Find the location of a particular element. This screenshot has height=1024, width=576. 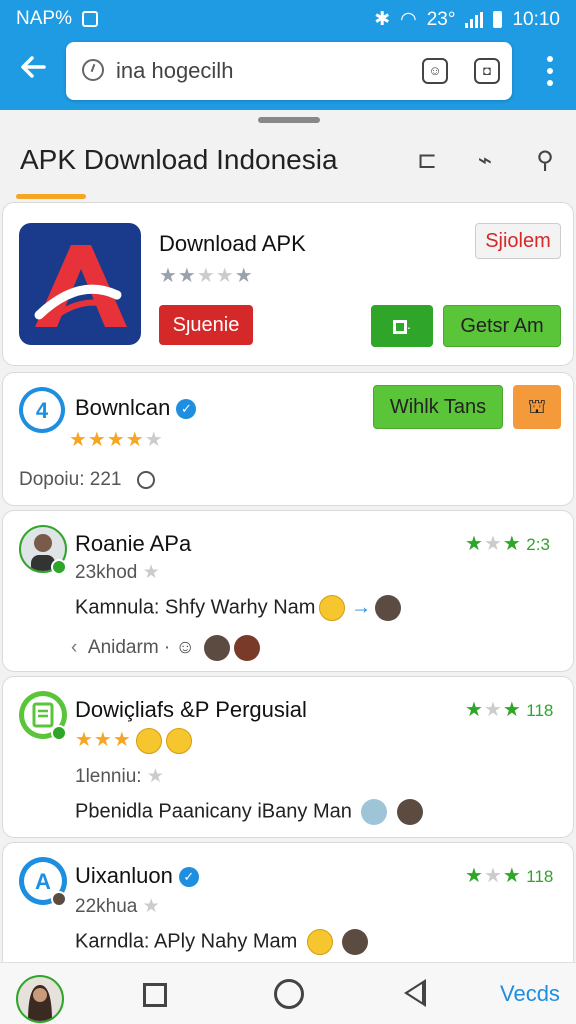

active-tab-indicator is located at coordinates (51, 196).